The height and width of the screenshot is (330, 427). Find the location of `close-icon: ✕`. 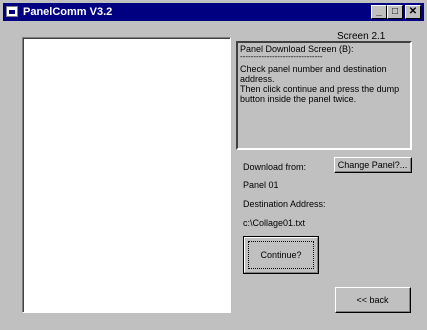

close-icon: ✕ is located at coordinates (413, 11).